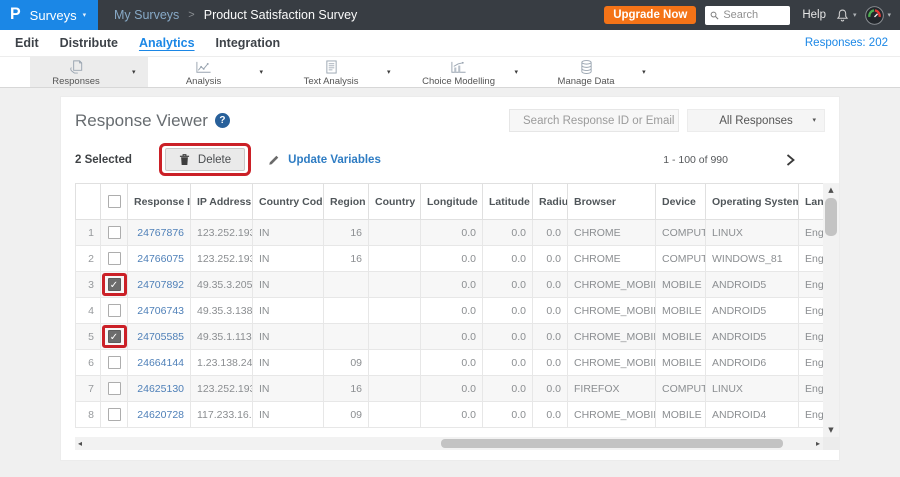  I want to click on response-id-link: 24766075, so click(159, 258).